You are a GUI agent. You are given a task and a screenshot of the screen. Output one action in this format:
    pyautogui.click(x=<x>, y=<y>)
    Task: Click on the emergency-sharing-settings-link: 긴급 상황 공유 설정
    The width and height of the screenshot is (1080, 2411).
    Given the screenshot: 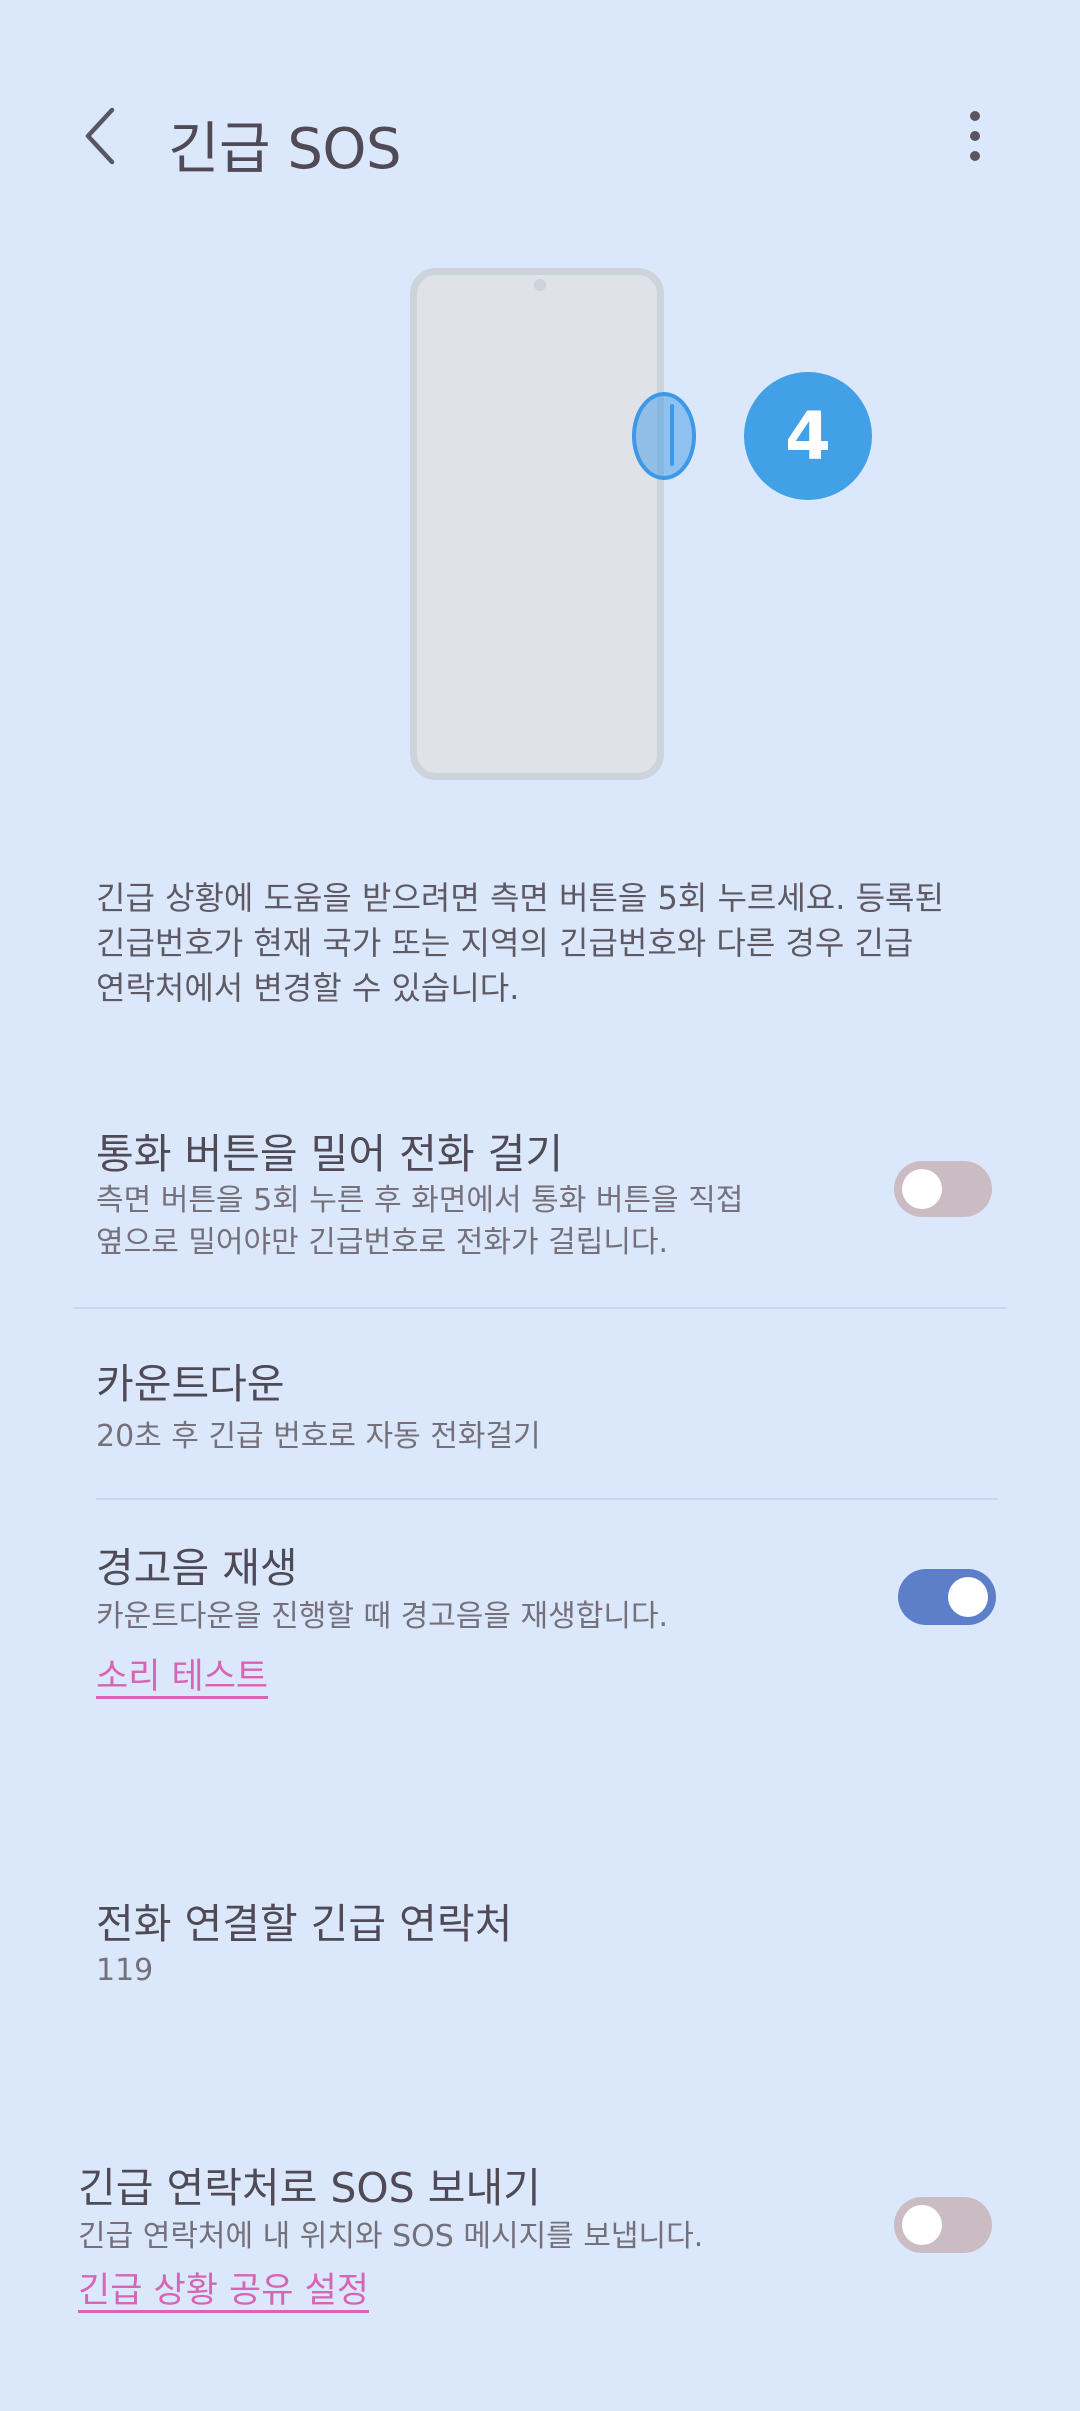 What is the action you would take?
    pyautogui.click(x=223, y=2287)
    